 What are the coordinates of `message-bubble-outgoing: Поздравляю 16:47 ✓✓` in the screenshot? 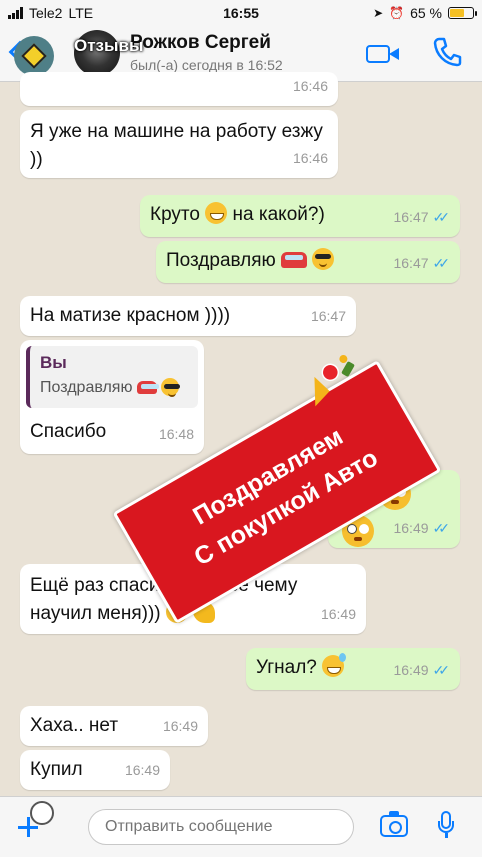 It's located at (308, 262).